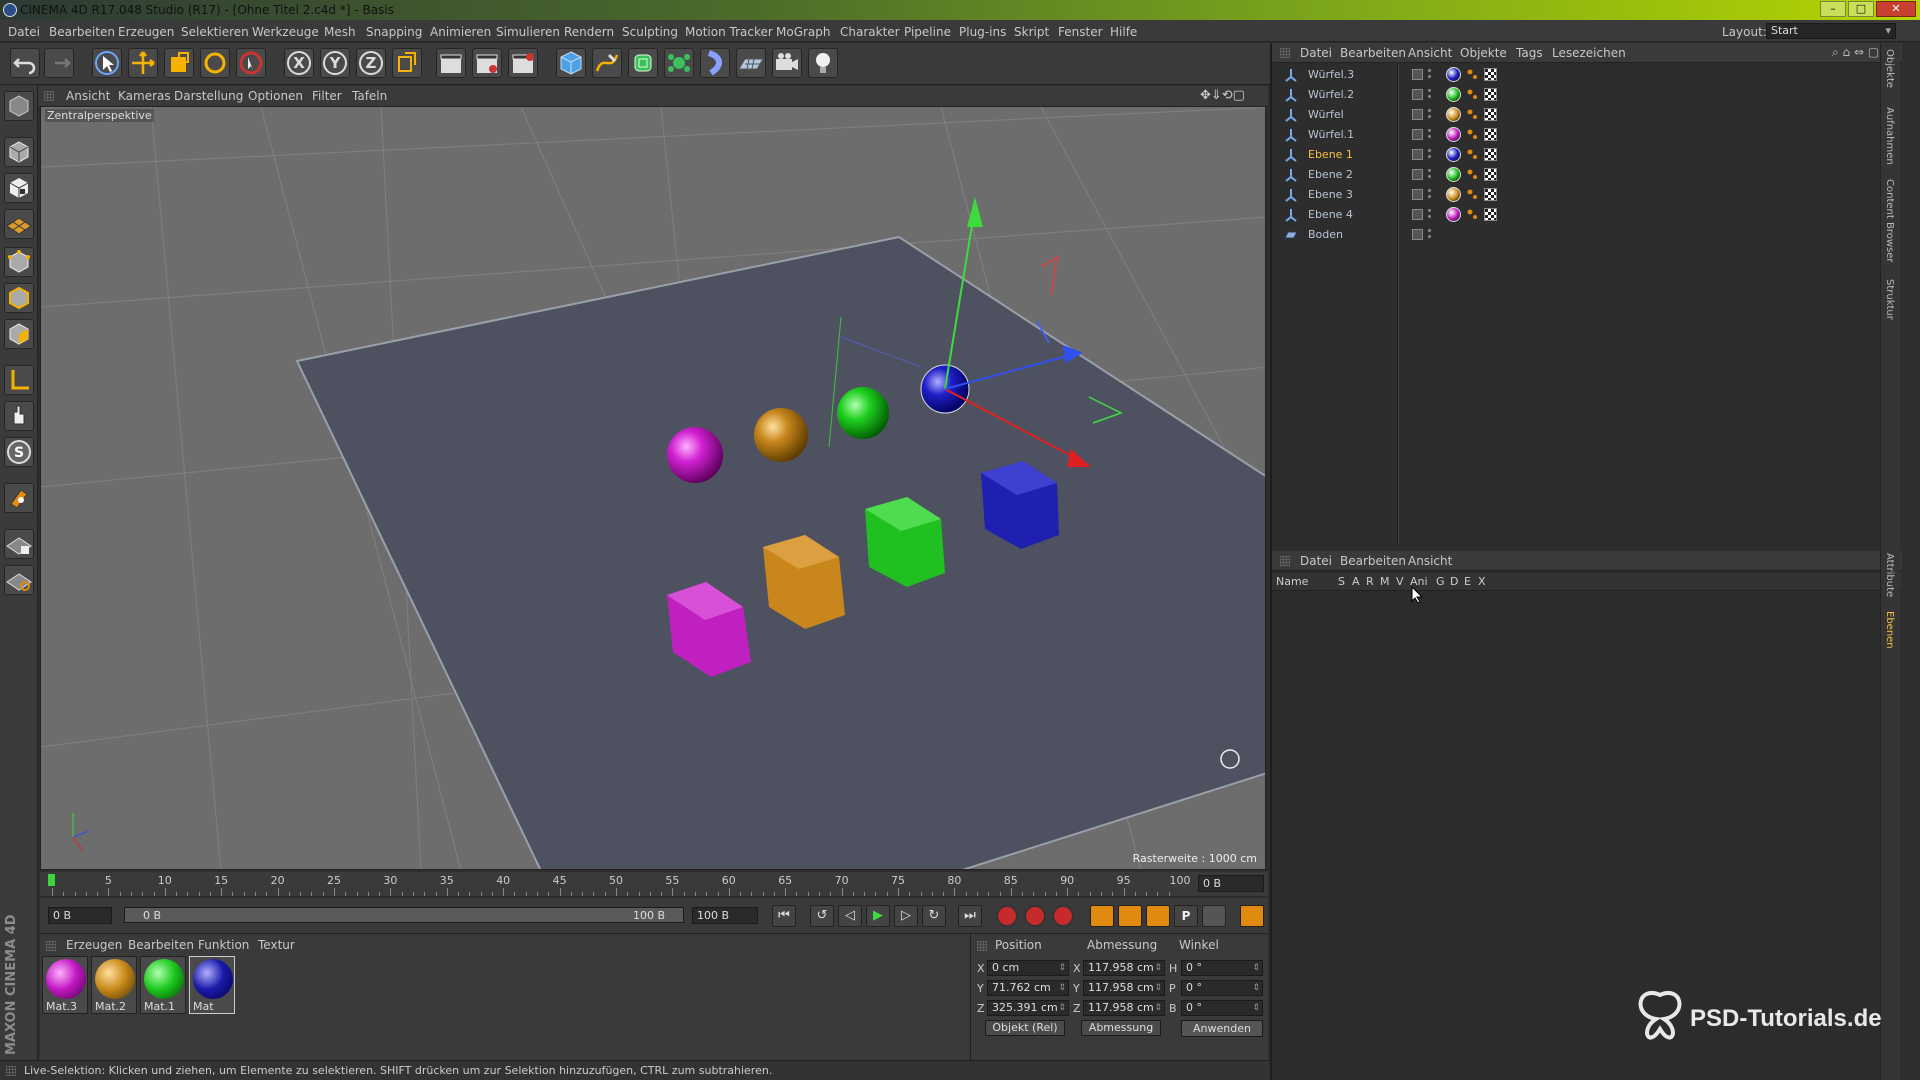  Describe the element at coordinates (1580, 95) in the screenshot. I see `object-row: Würfel.2` at that location.